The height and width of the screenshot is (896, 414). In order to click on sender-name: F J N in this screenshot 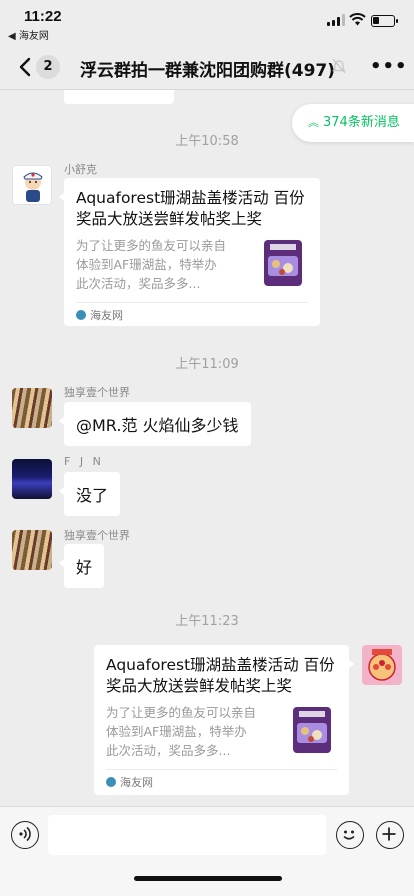, I will do `click(84, 461)`.